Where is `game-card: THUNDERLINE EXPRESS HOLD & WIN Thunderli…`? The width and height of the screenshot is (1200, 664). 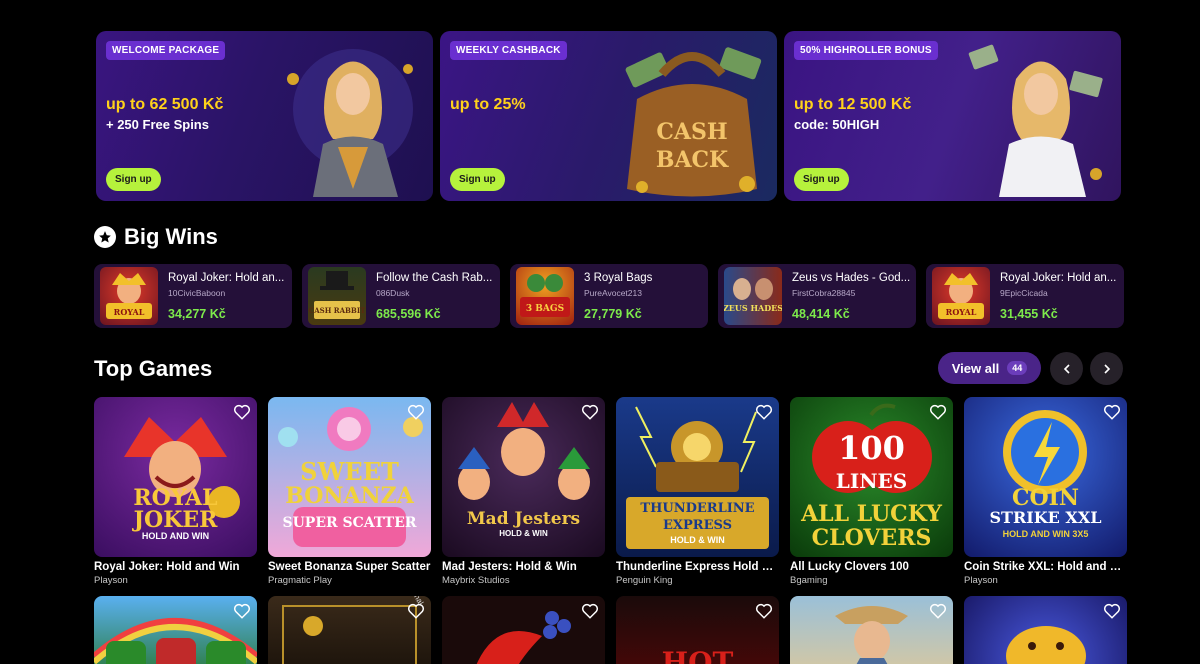 game-card: THUNDERLINE EXPRESS HOLD & WIN Thunderli… is located at coordinates (697, 491).